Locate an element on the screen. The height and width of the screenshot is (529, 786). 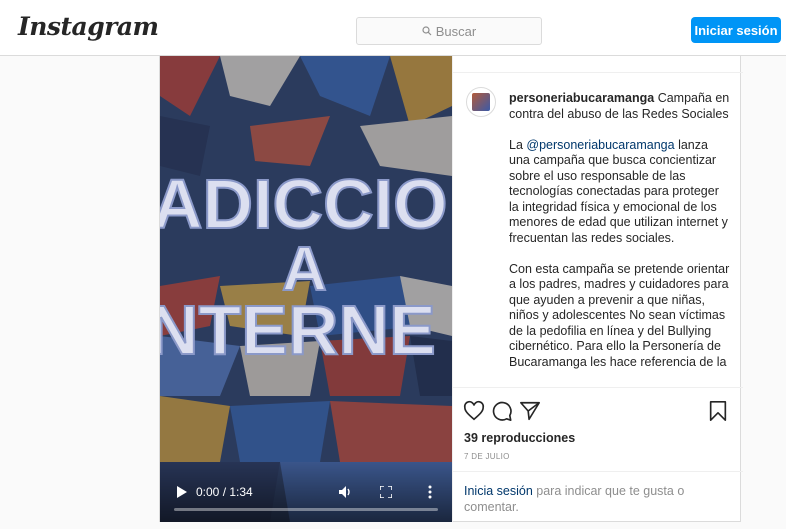
search-icon is located at coordinates (427, 31).